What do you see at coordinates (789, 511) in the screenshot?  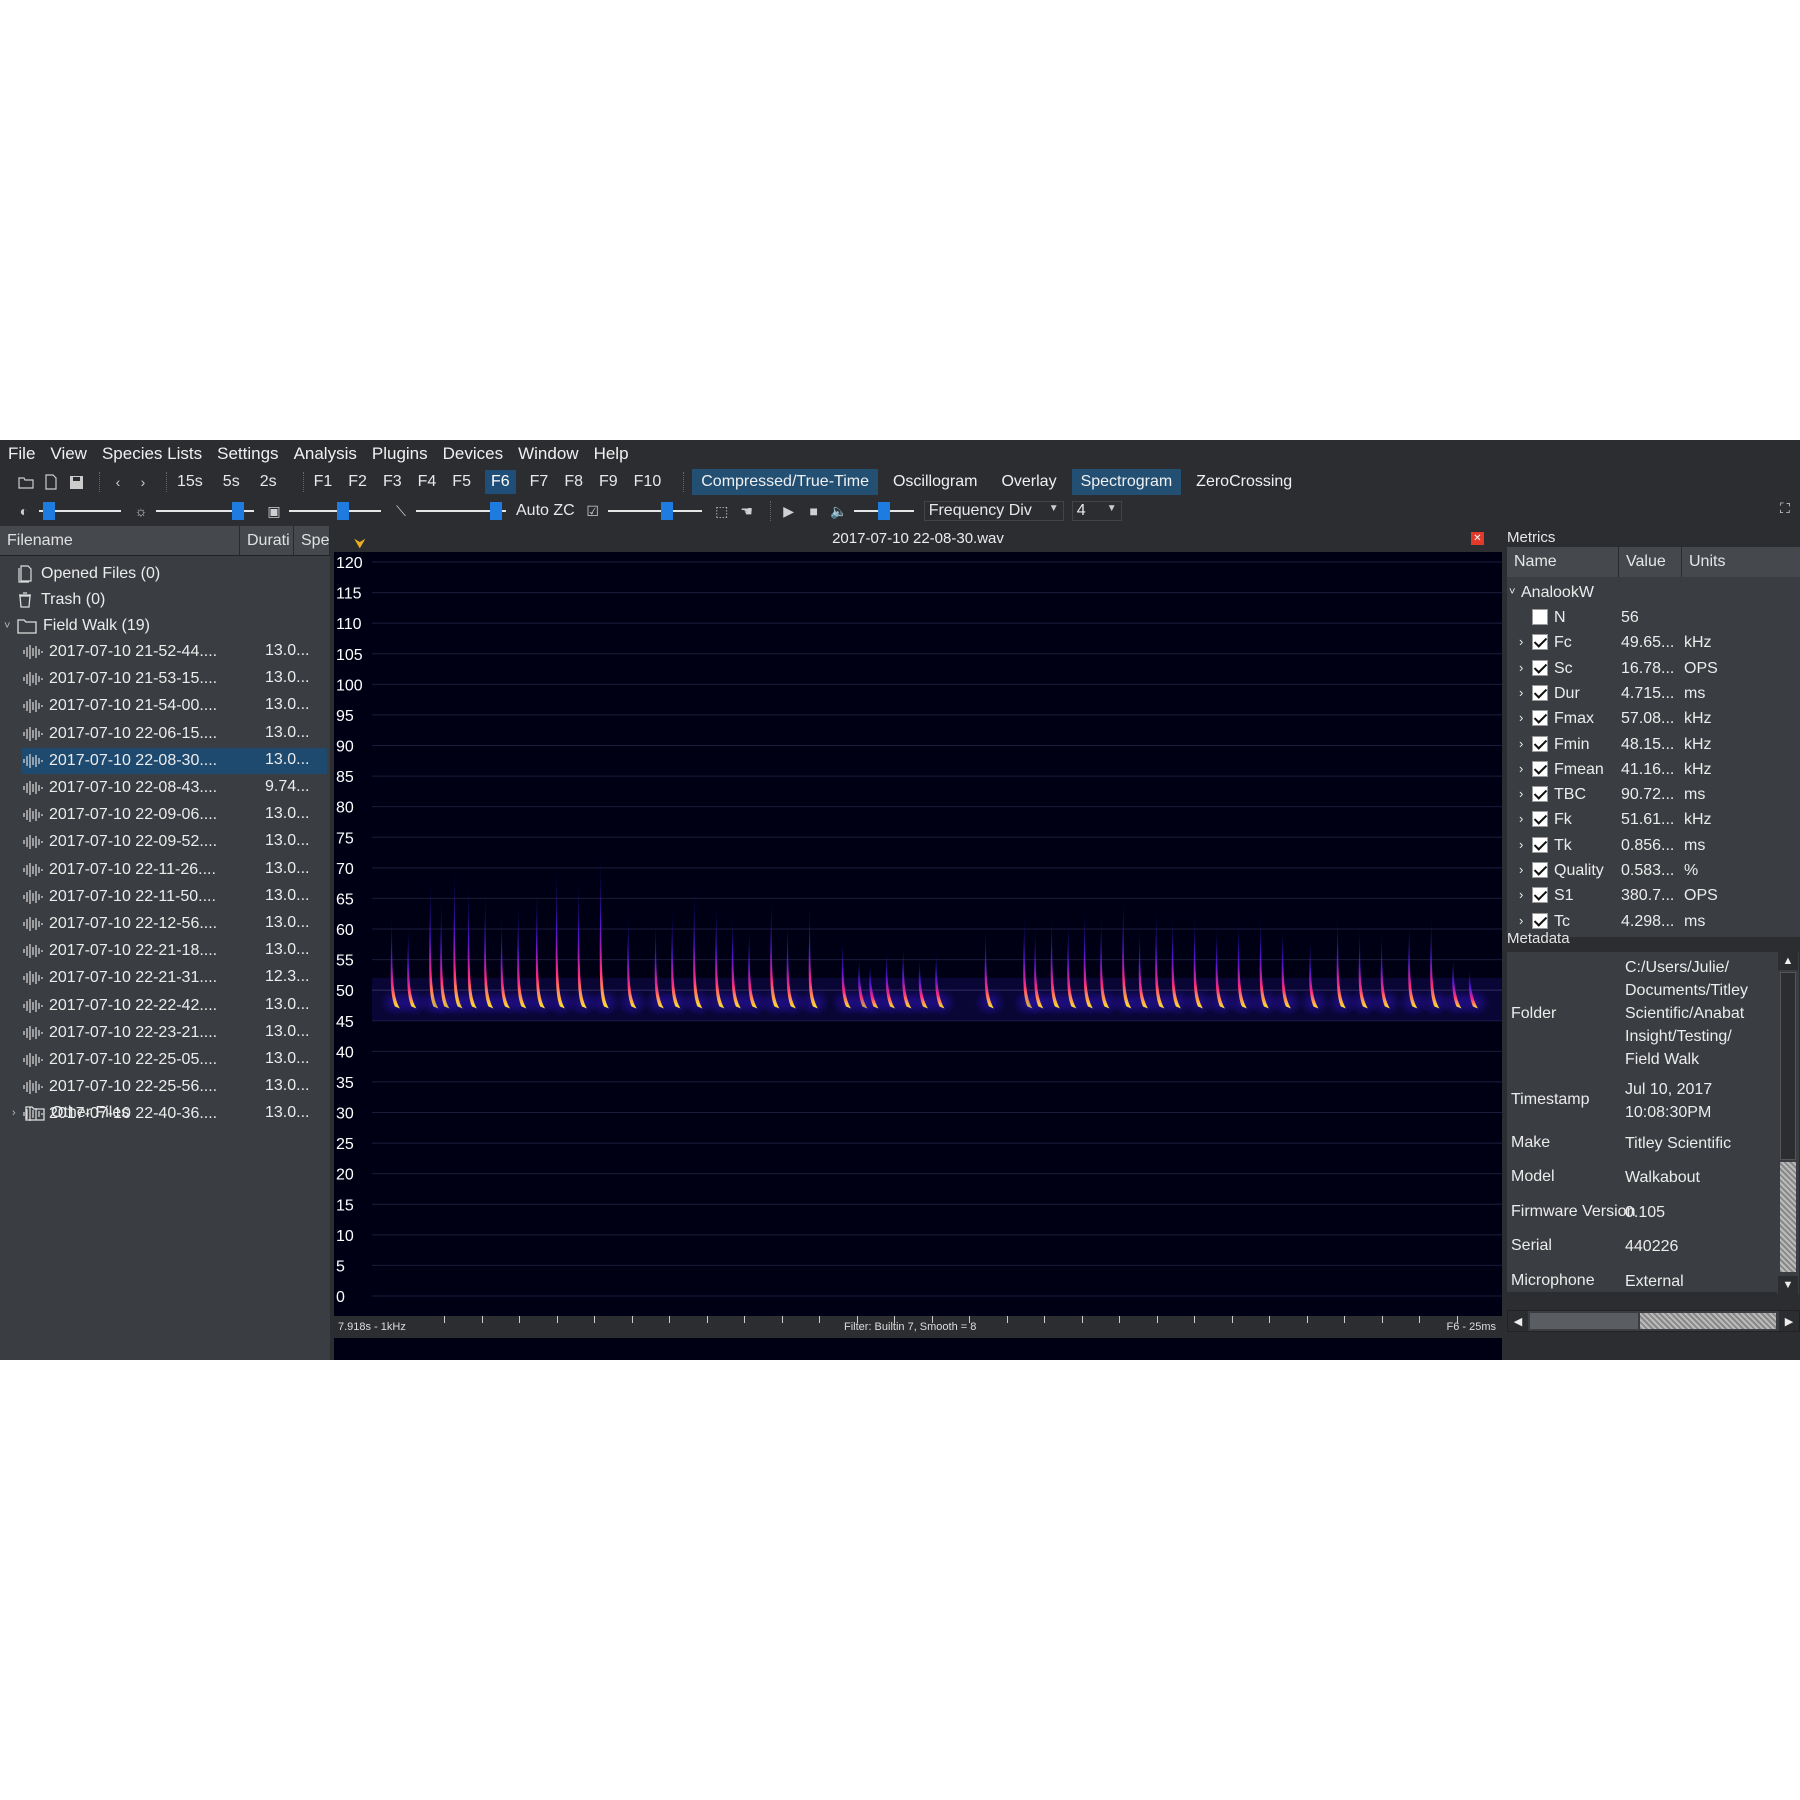 I see `play-icon: ▶` at bounding box center [789, 511].